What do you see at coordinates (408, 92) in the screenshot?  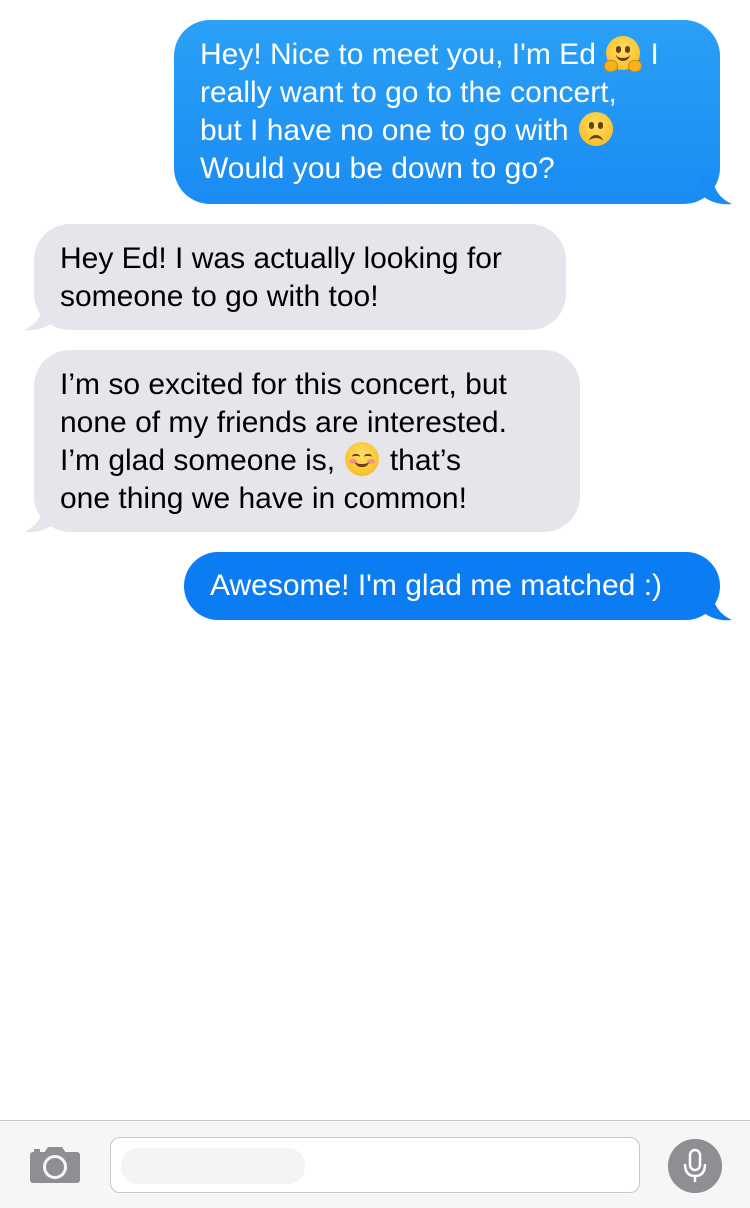 I see `message-line: really want to go to the concert,` at bounding box center [408, 92].